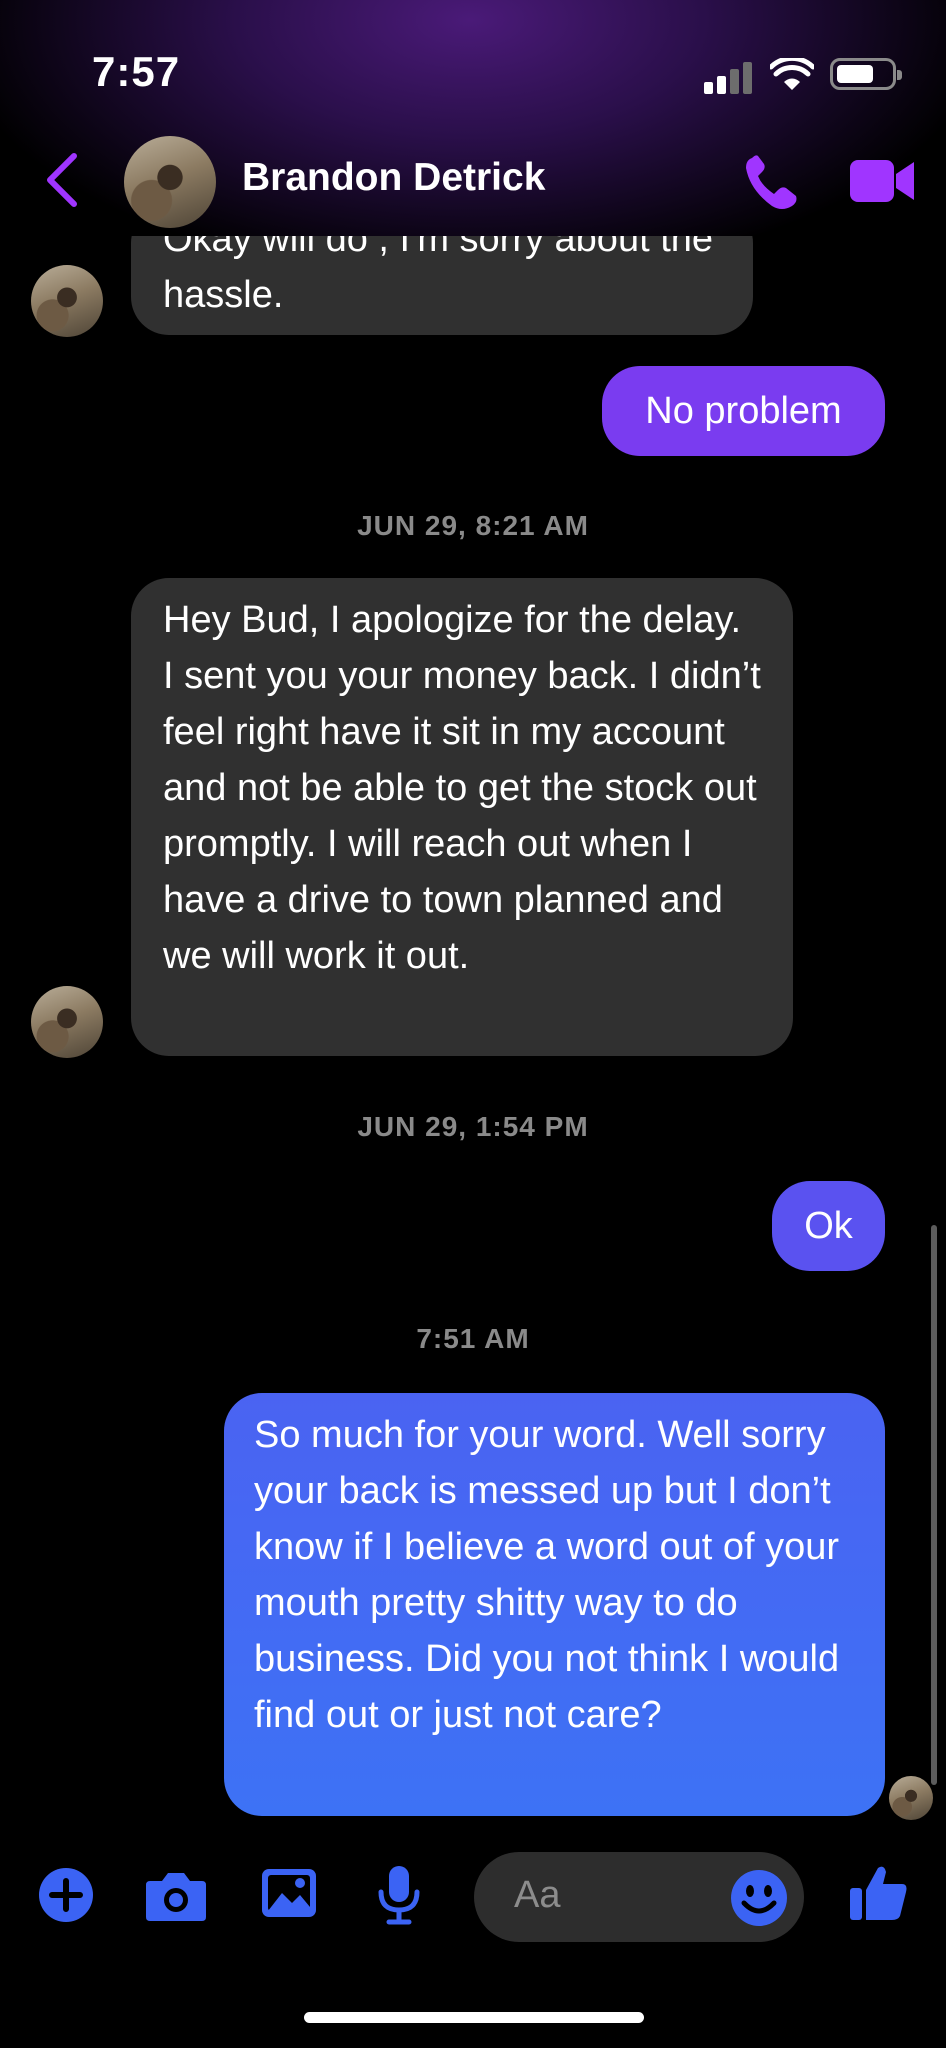 The image size is (946, 2048). I want to click on message-composer: Aa, so click(473, 1897).